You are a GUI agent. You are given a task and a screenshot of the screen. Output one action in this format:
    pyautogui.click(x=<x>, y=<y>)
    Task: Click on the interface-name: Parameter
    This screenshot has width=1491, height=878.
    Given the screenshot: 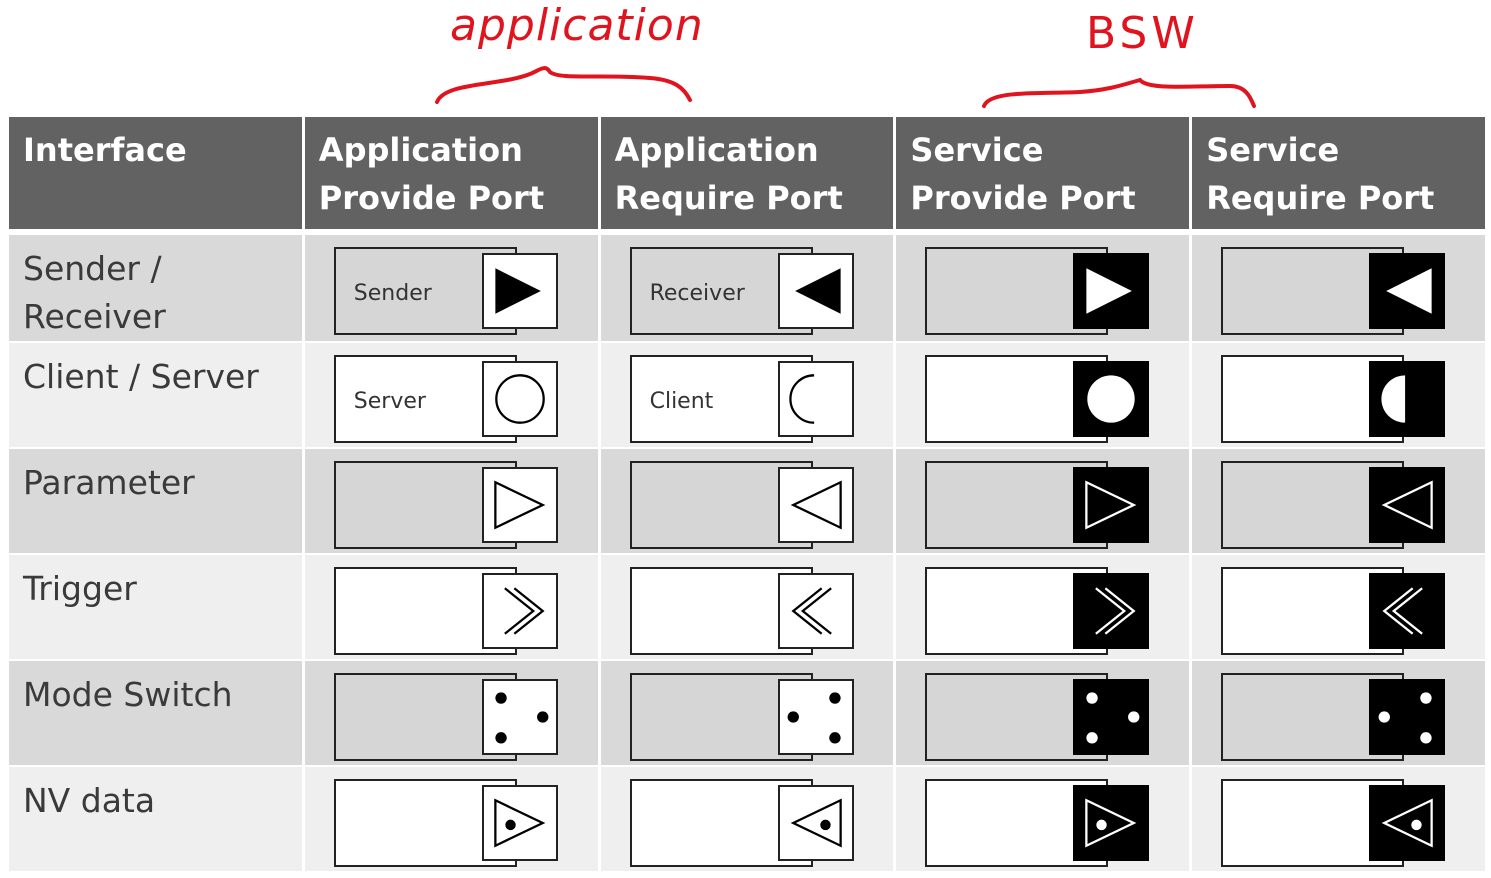 What is the action you would take?
    pyautogui.click(x=155, y=502)
    